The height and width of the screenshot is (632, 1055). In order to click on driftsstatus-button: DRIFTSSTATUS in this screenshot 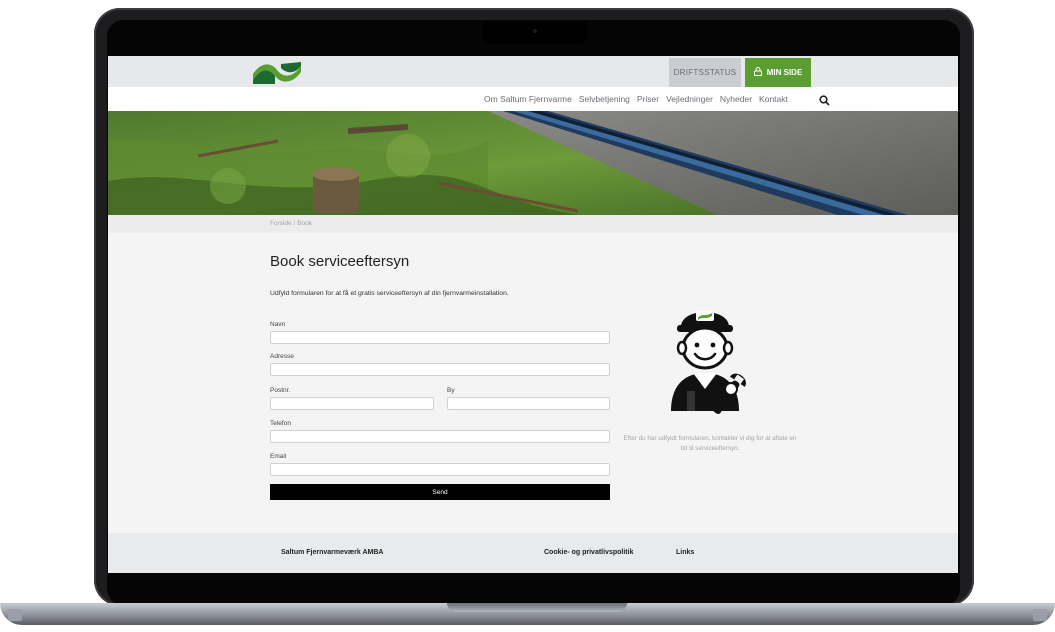, I will do `click(705, 72)`.